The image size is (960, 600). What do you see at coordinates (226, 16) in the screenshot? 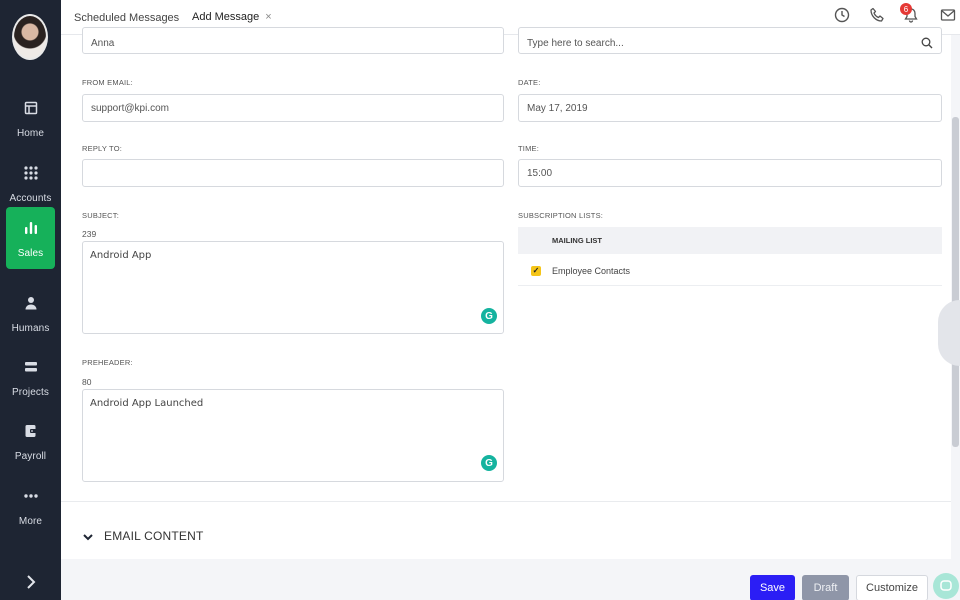
I see `tab-label: Add Message` at bounding box center [226, 16].